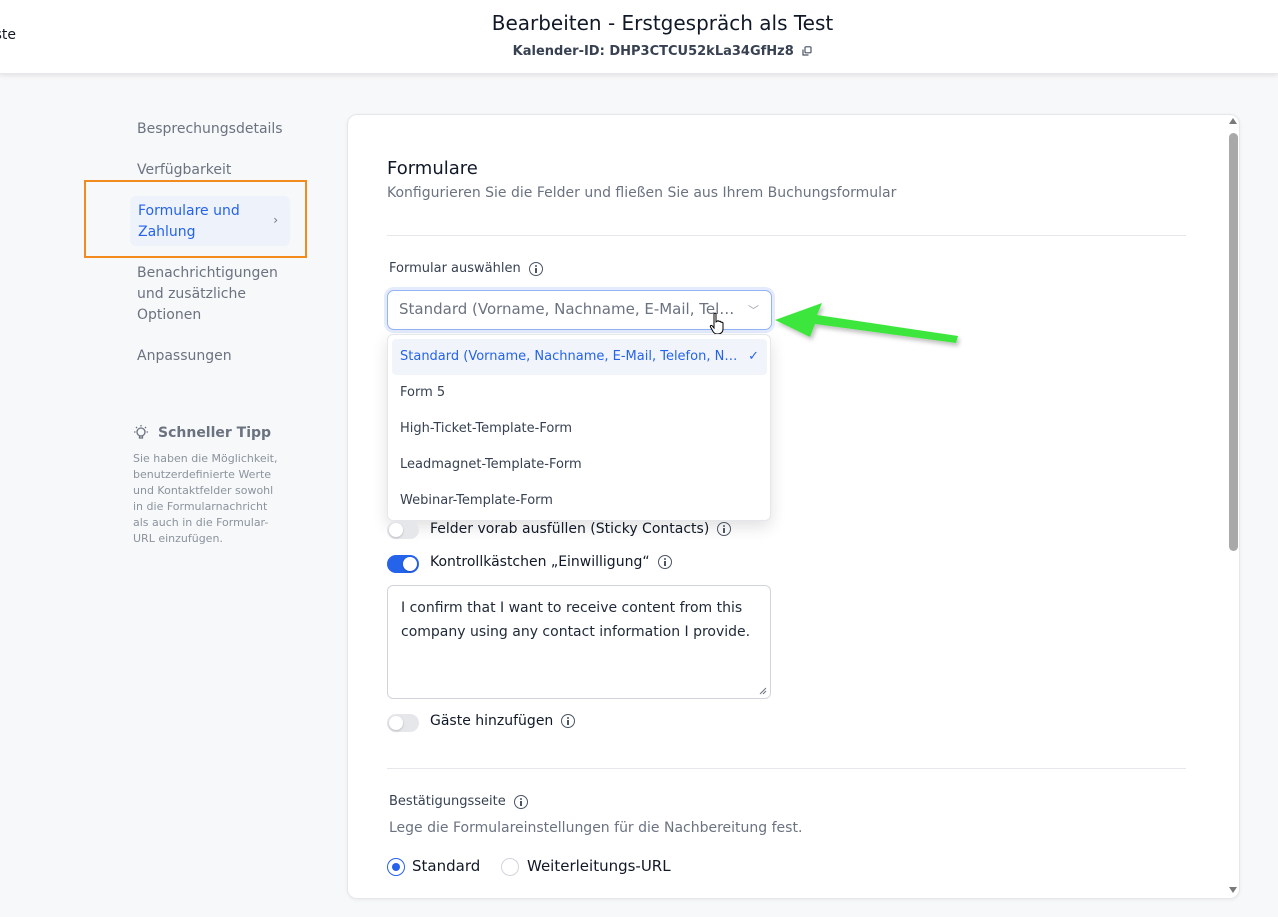 Image resolution: width=1278 pixels, height=917 pixels. What do you see at coordinates (447, 801) in the screenshot?
I see `confirmation-page-title: Bestätigungsseite` at bounding box center [447, 801].